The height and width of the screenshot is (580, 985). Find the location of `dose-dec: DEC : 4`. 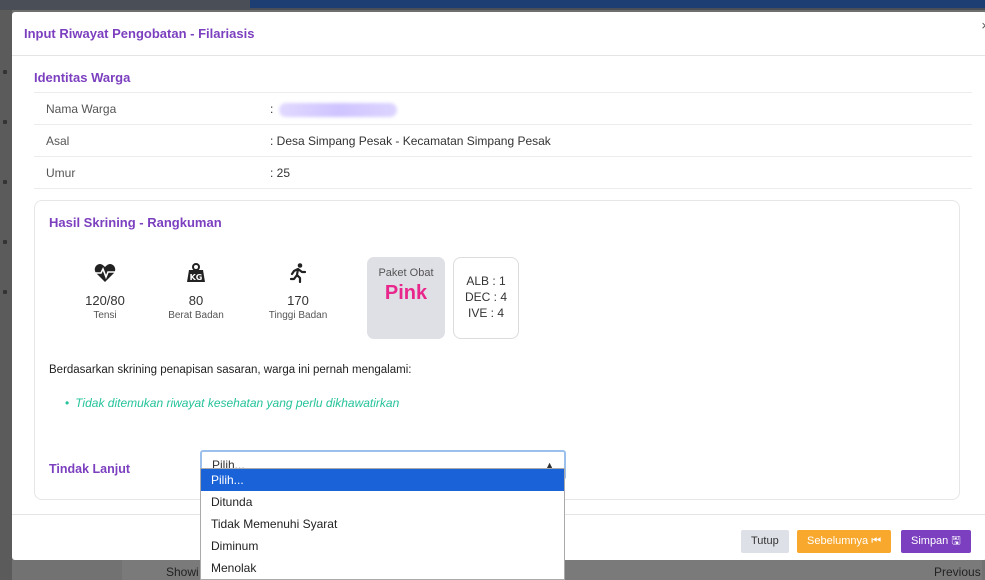

dose-dec: DEC : 4 is located at coordinates (485, 297).